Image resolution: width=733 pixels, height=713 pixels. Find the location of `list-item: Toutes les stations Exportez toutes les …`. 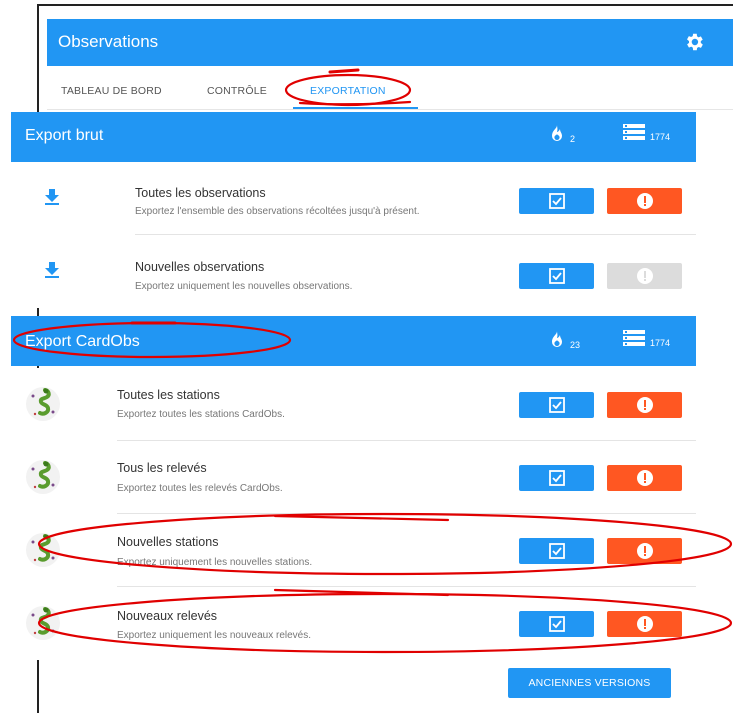

list-item: Toutes les stations Exportez toutes les … is located at coordinates (353, 404).